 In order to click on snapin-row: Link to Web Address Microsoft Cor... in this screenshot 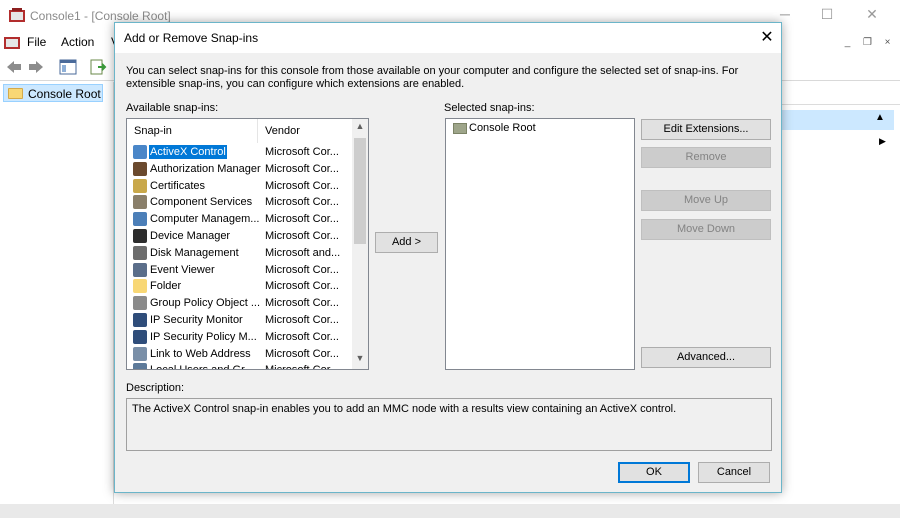, I will do `click(239, 354)`.